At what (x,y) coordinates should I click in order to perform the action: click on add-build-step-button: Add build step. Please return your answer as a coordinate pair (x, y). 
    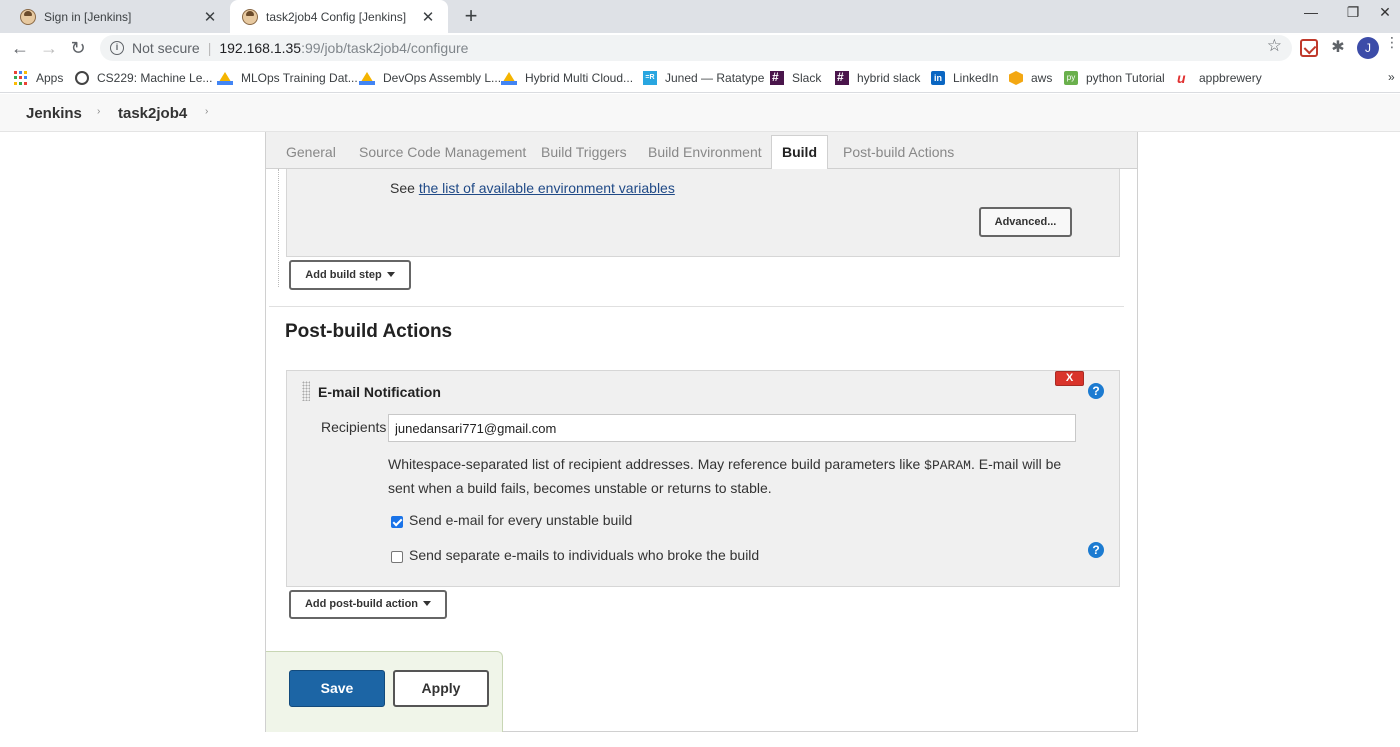
    Looking at the image, I should click on (350, 275).